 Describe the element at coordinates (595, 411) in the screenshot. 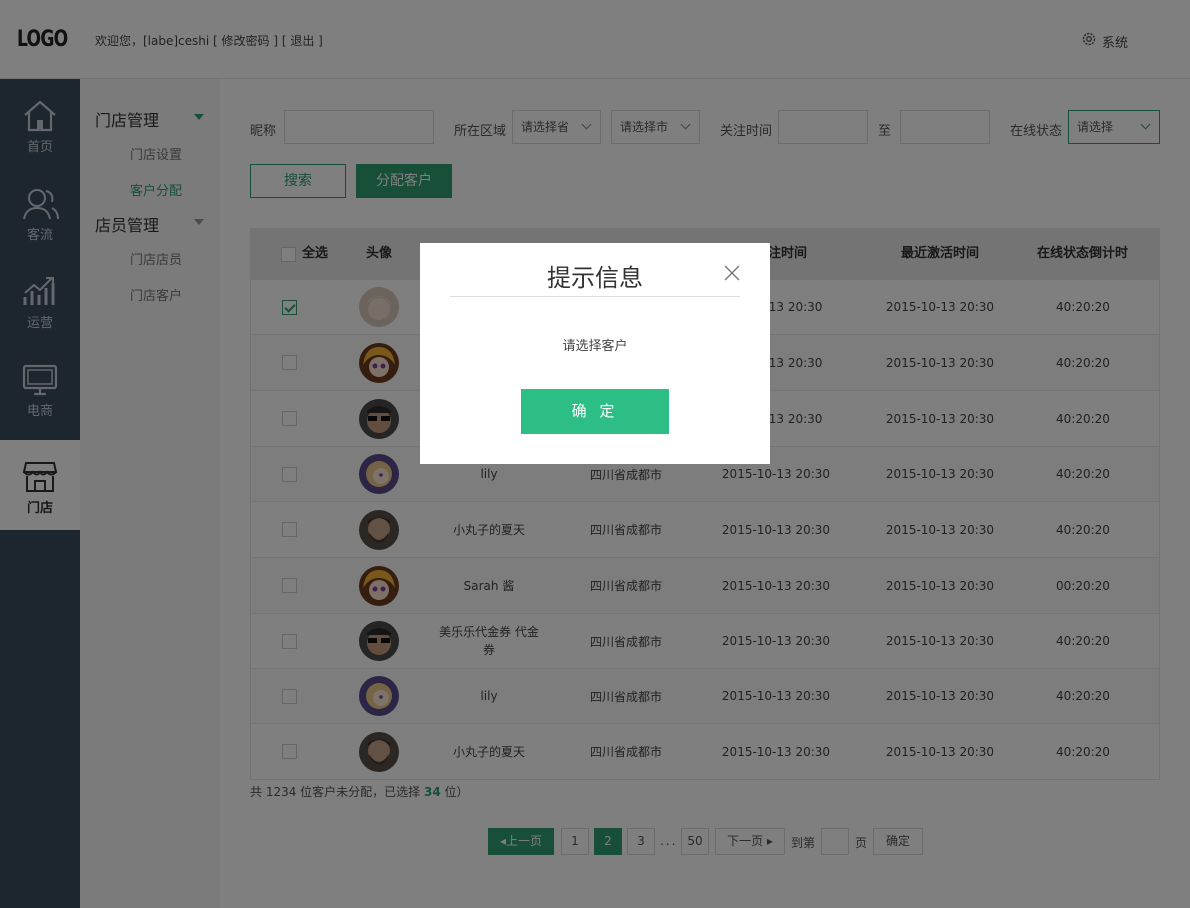

I see `dialog-ok-button: 确 定` at that location.